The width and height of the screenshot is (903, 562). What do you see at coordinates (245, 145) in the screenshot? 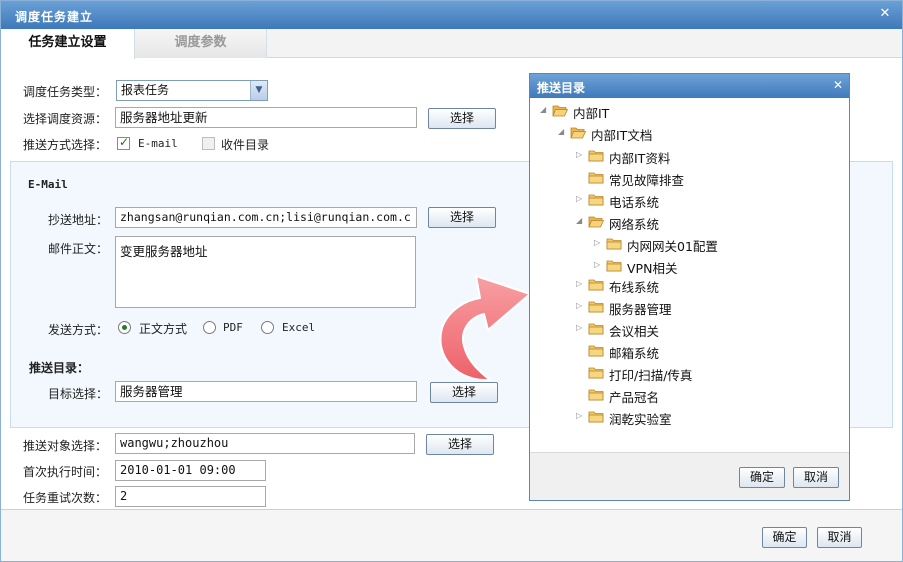
I see `inbox-option-label: 收件目录` at bounding box center [245, 145].